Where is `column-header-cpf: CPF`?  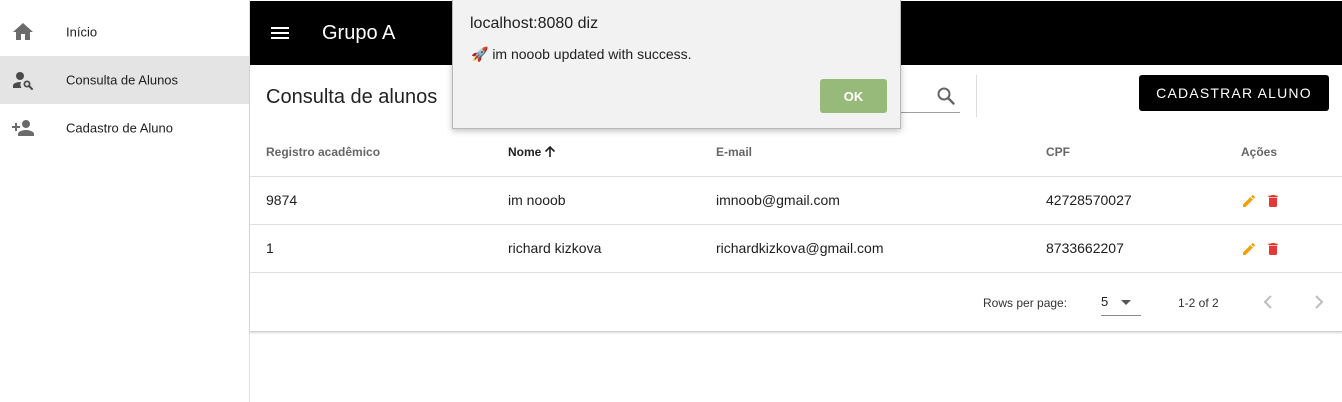
column-header-cpf: CPF is located at coordinates (1143, 152).